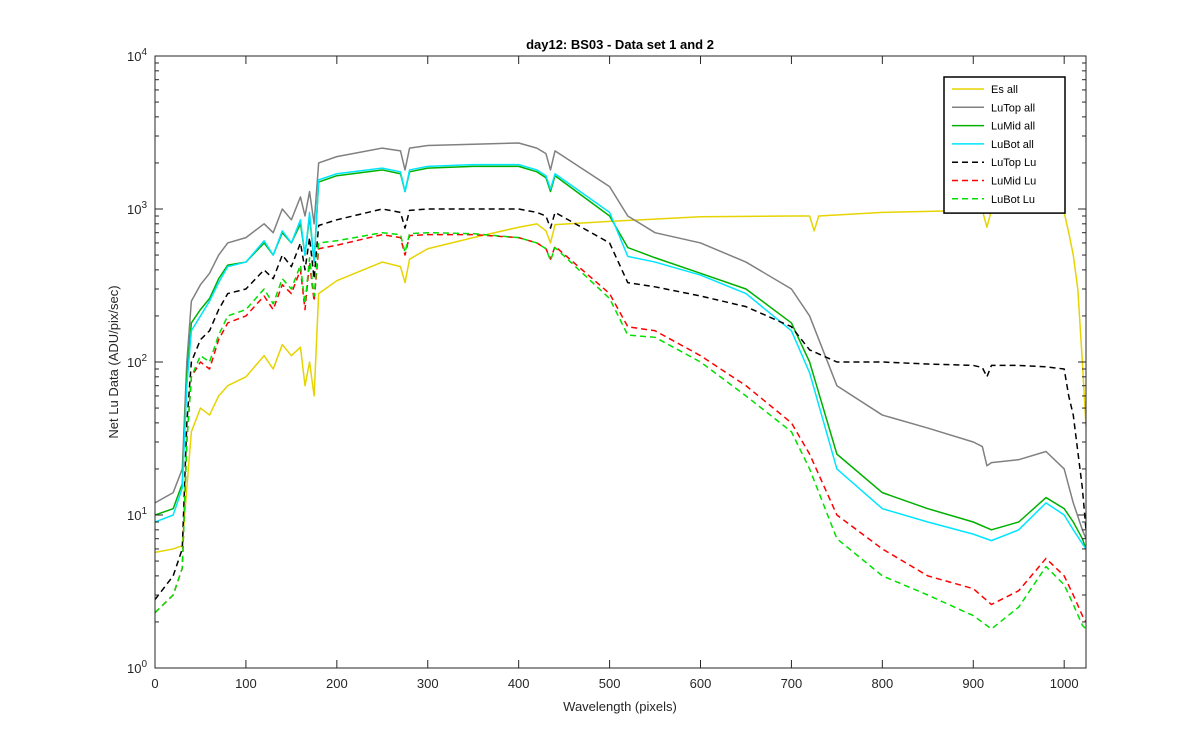 The width and height of the screenshot is (1200, 750). What do you see at coordinates (1013, 127) in the screenshot?
I see `legend-entry: LuMid all` at bounding box center [1013, 127].